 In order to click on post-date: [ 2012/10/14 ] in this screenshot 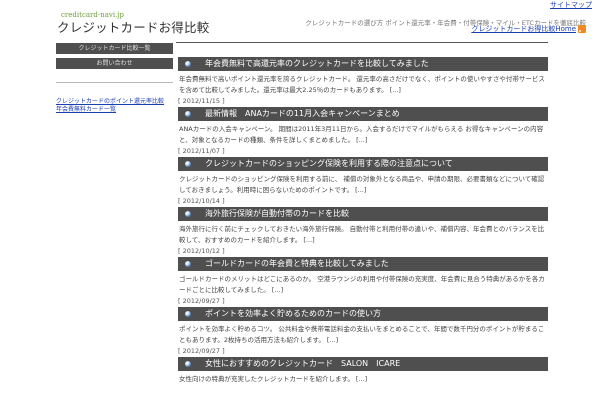, I will do `click(201, 201)`.